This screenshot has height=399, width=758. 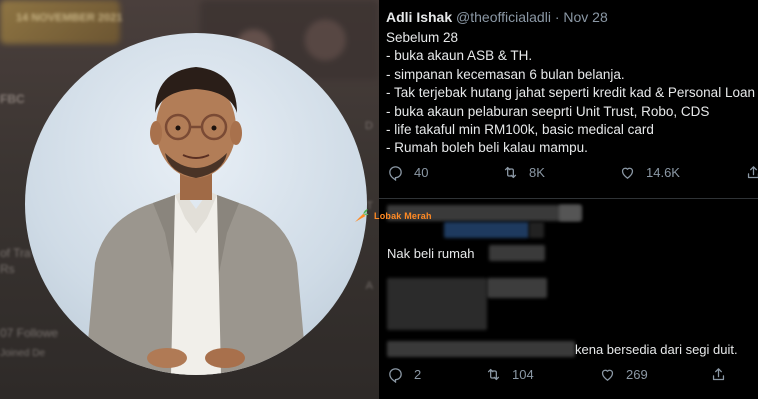 I want to click on reply-count: 40, so click(x=421, y=172).